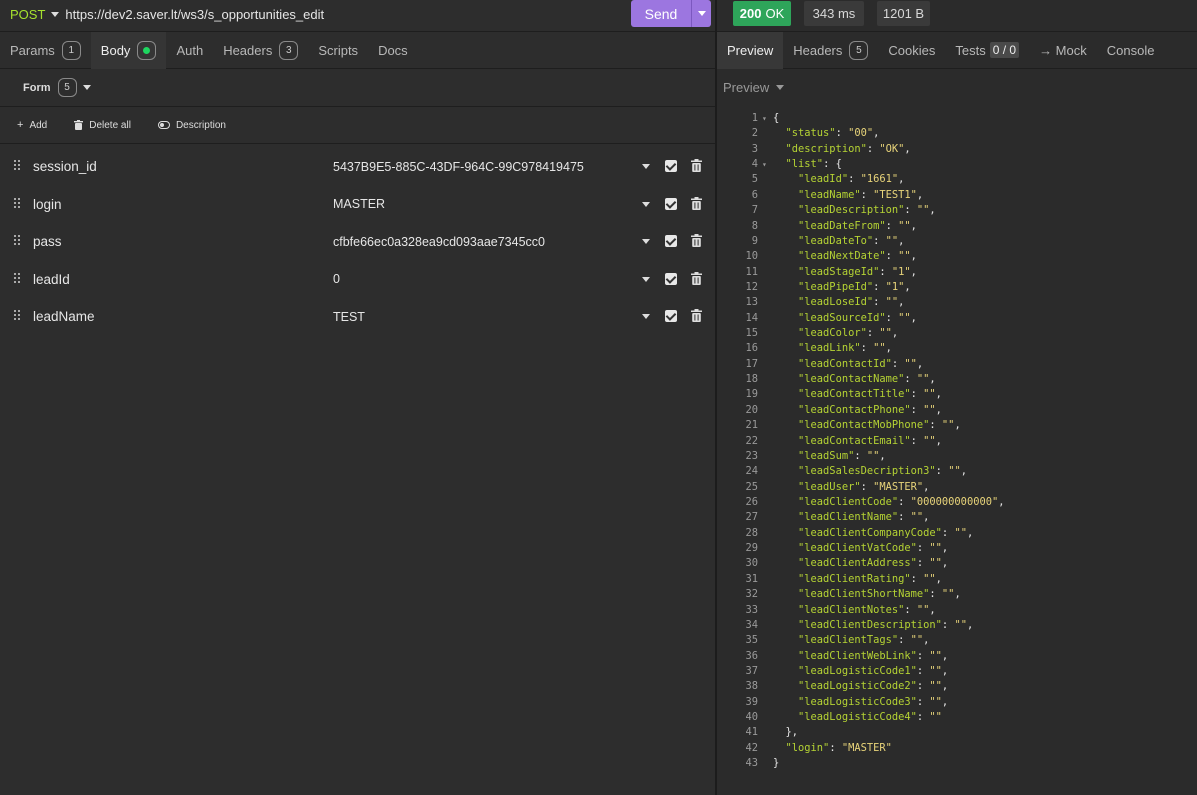  Describe the element at coordinates (1063, 50) in the screenshot. I see `tab-mock: → Mock` at that location.